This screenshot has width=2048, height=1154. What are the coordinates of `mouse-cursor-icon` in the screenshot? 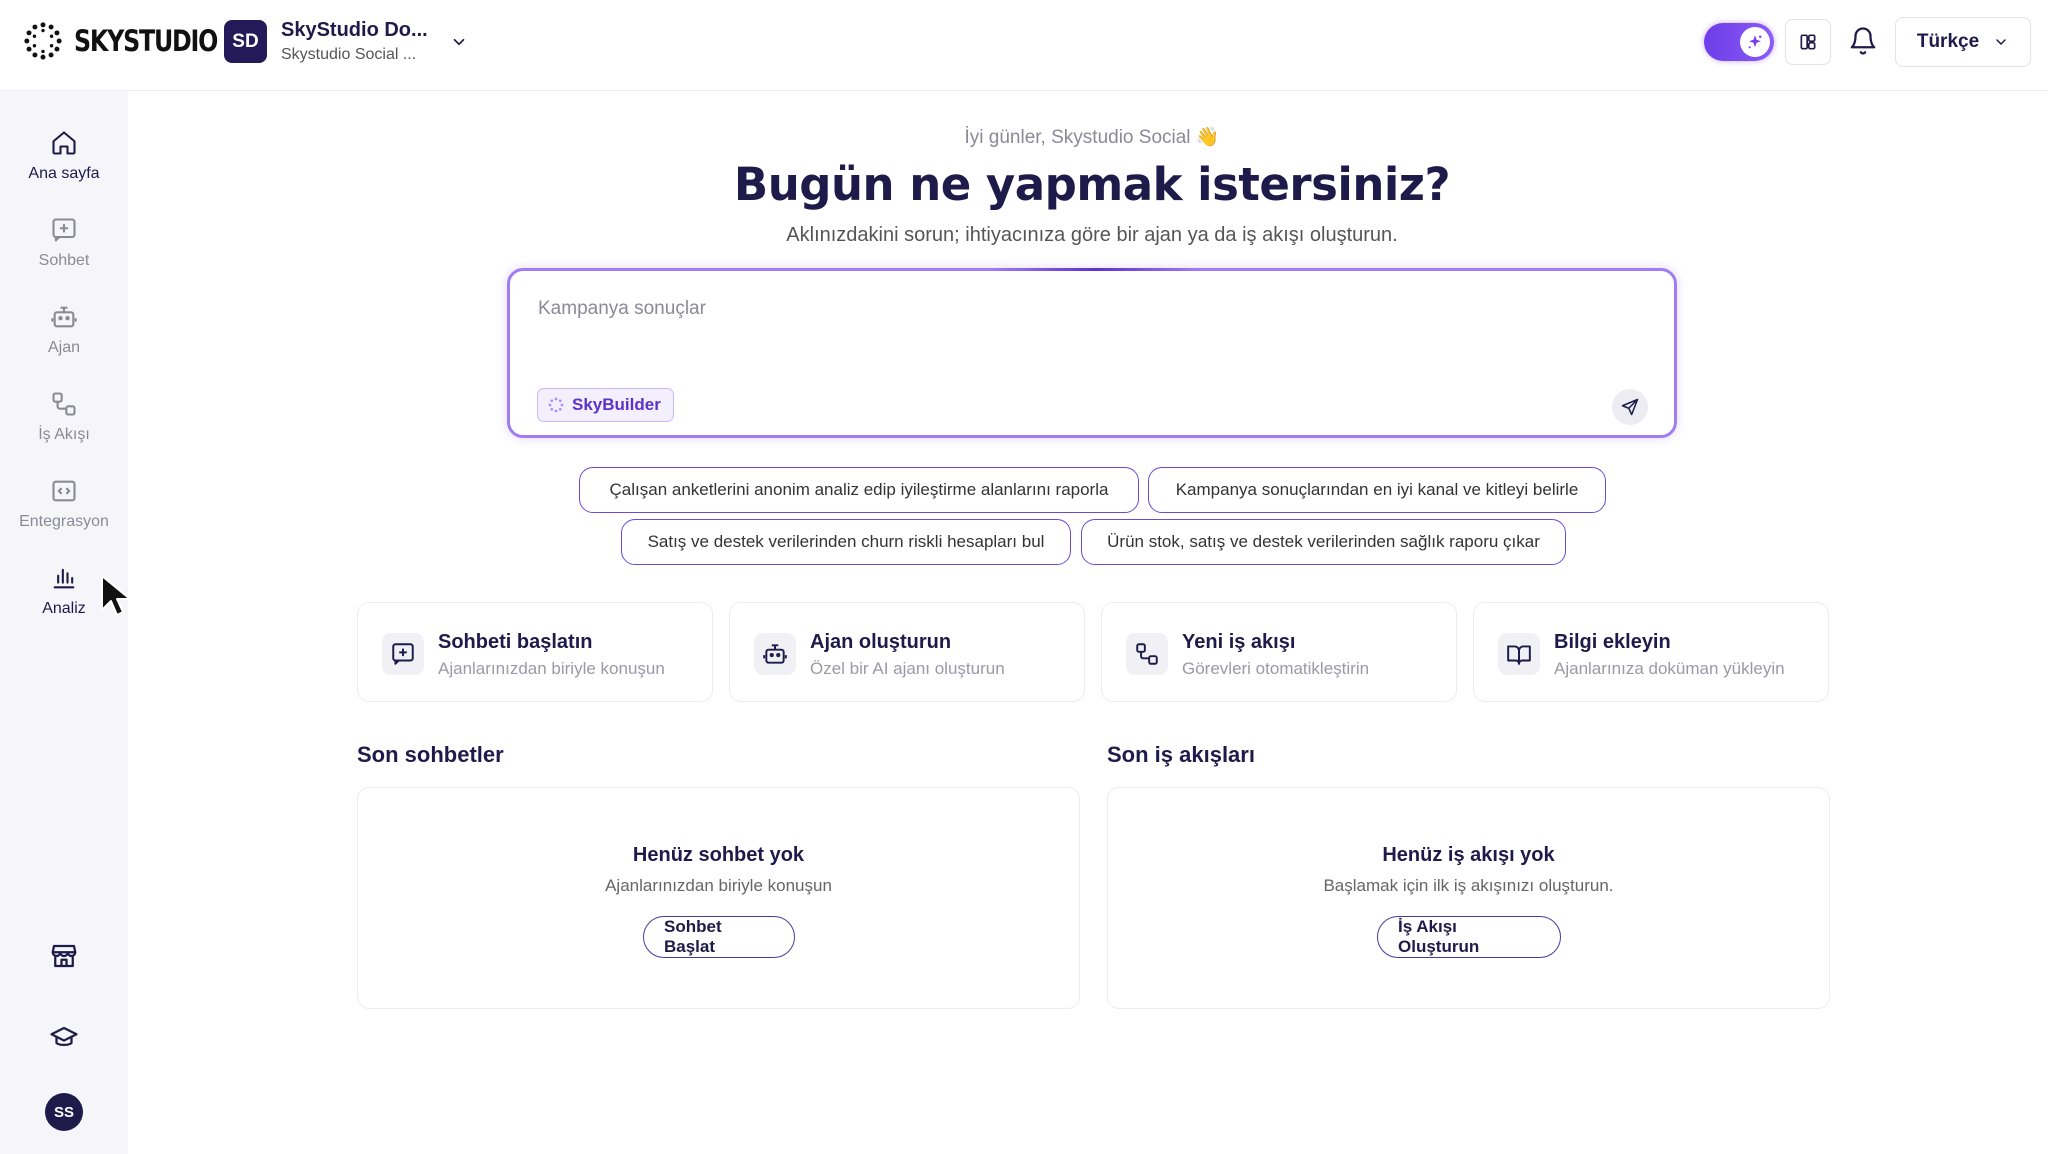 It's located at (116, 595).